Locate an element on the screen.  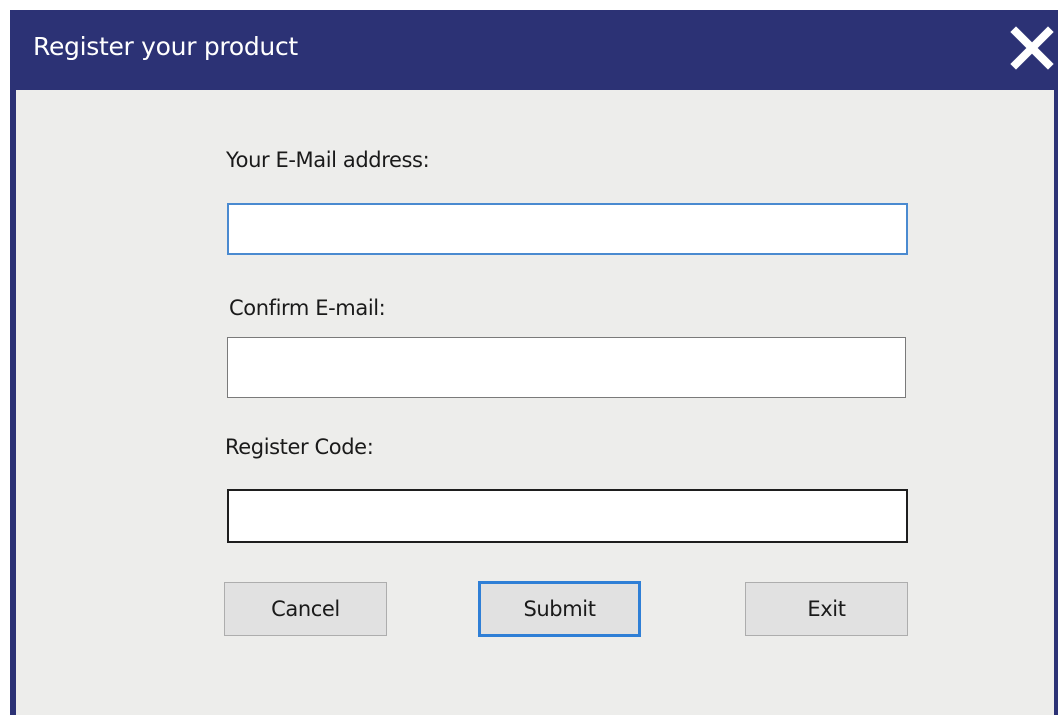
confirm-email-field is located at coordinates (566, 367).